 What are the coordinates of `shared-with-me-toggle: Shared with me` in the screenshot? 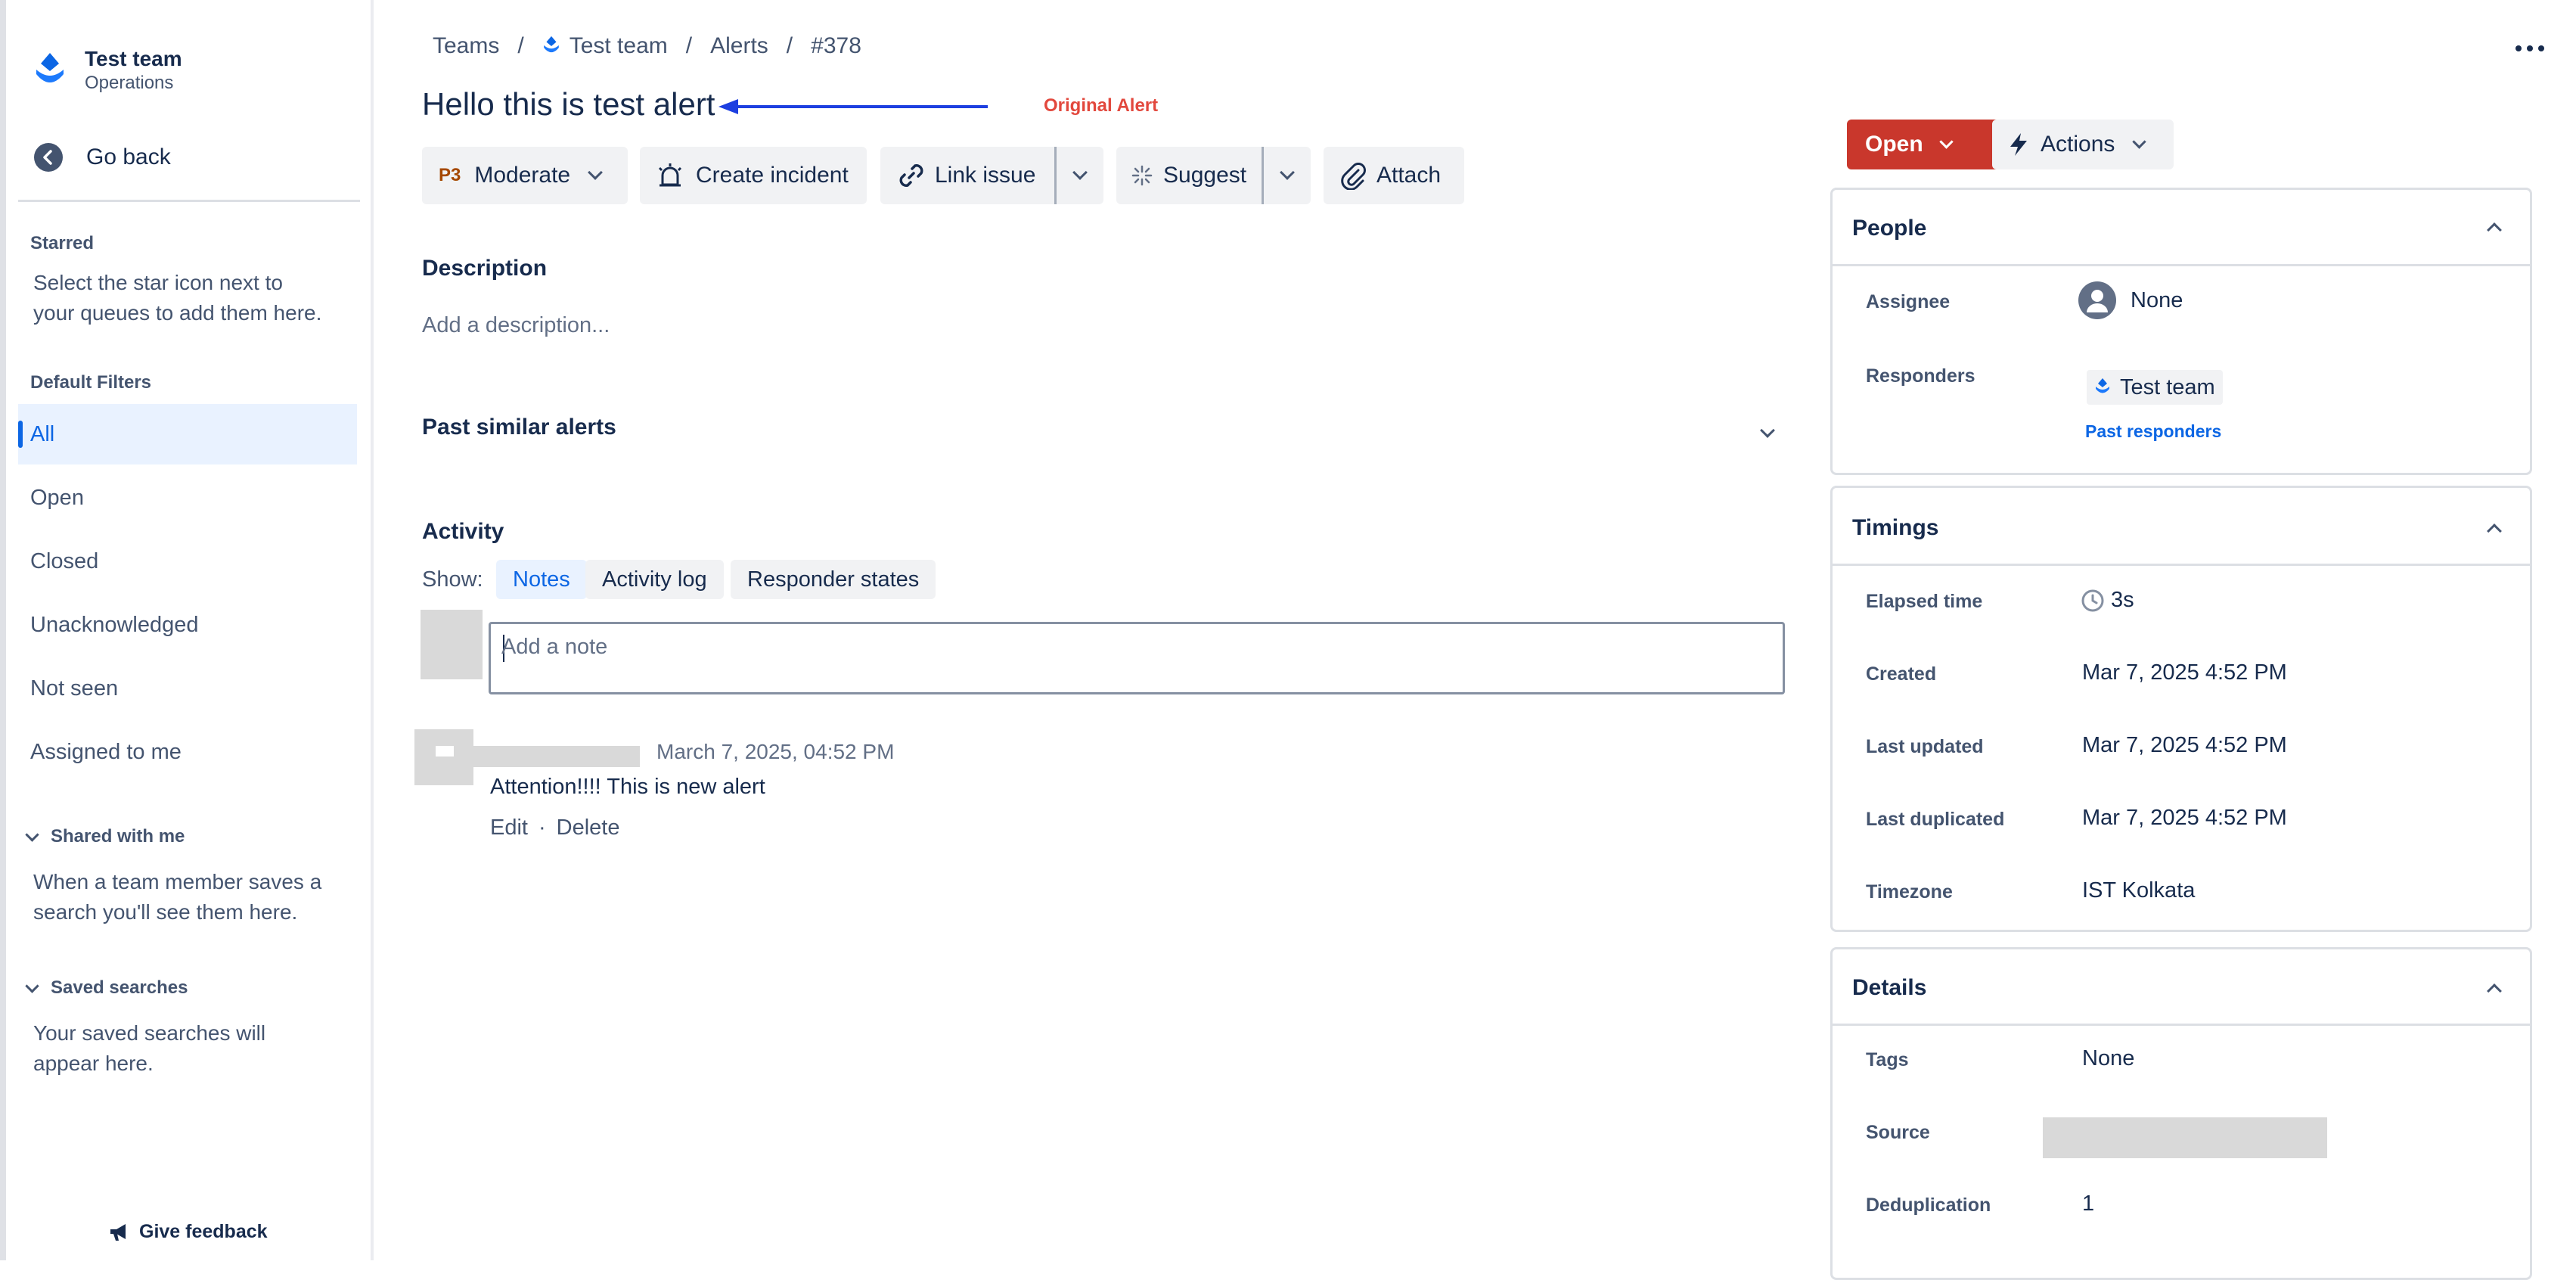 It's located at (105, 836).